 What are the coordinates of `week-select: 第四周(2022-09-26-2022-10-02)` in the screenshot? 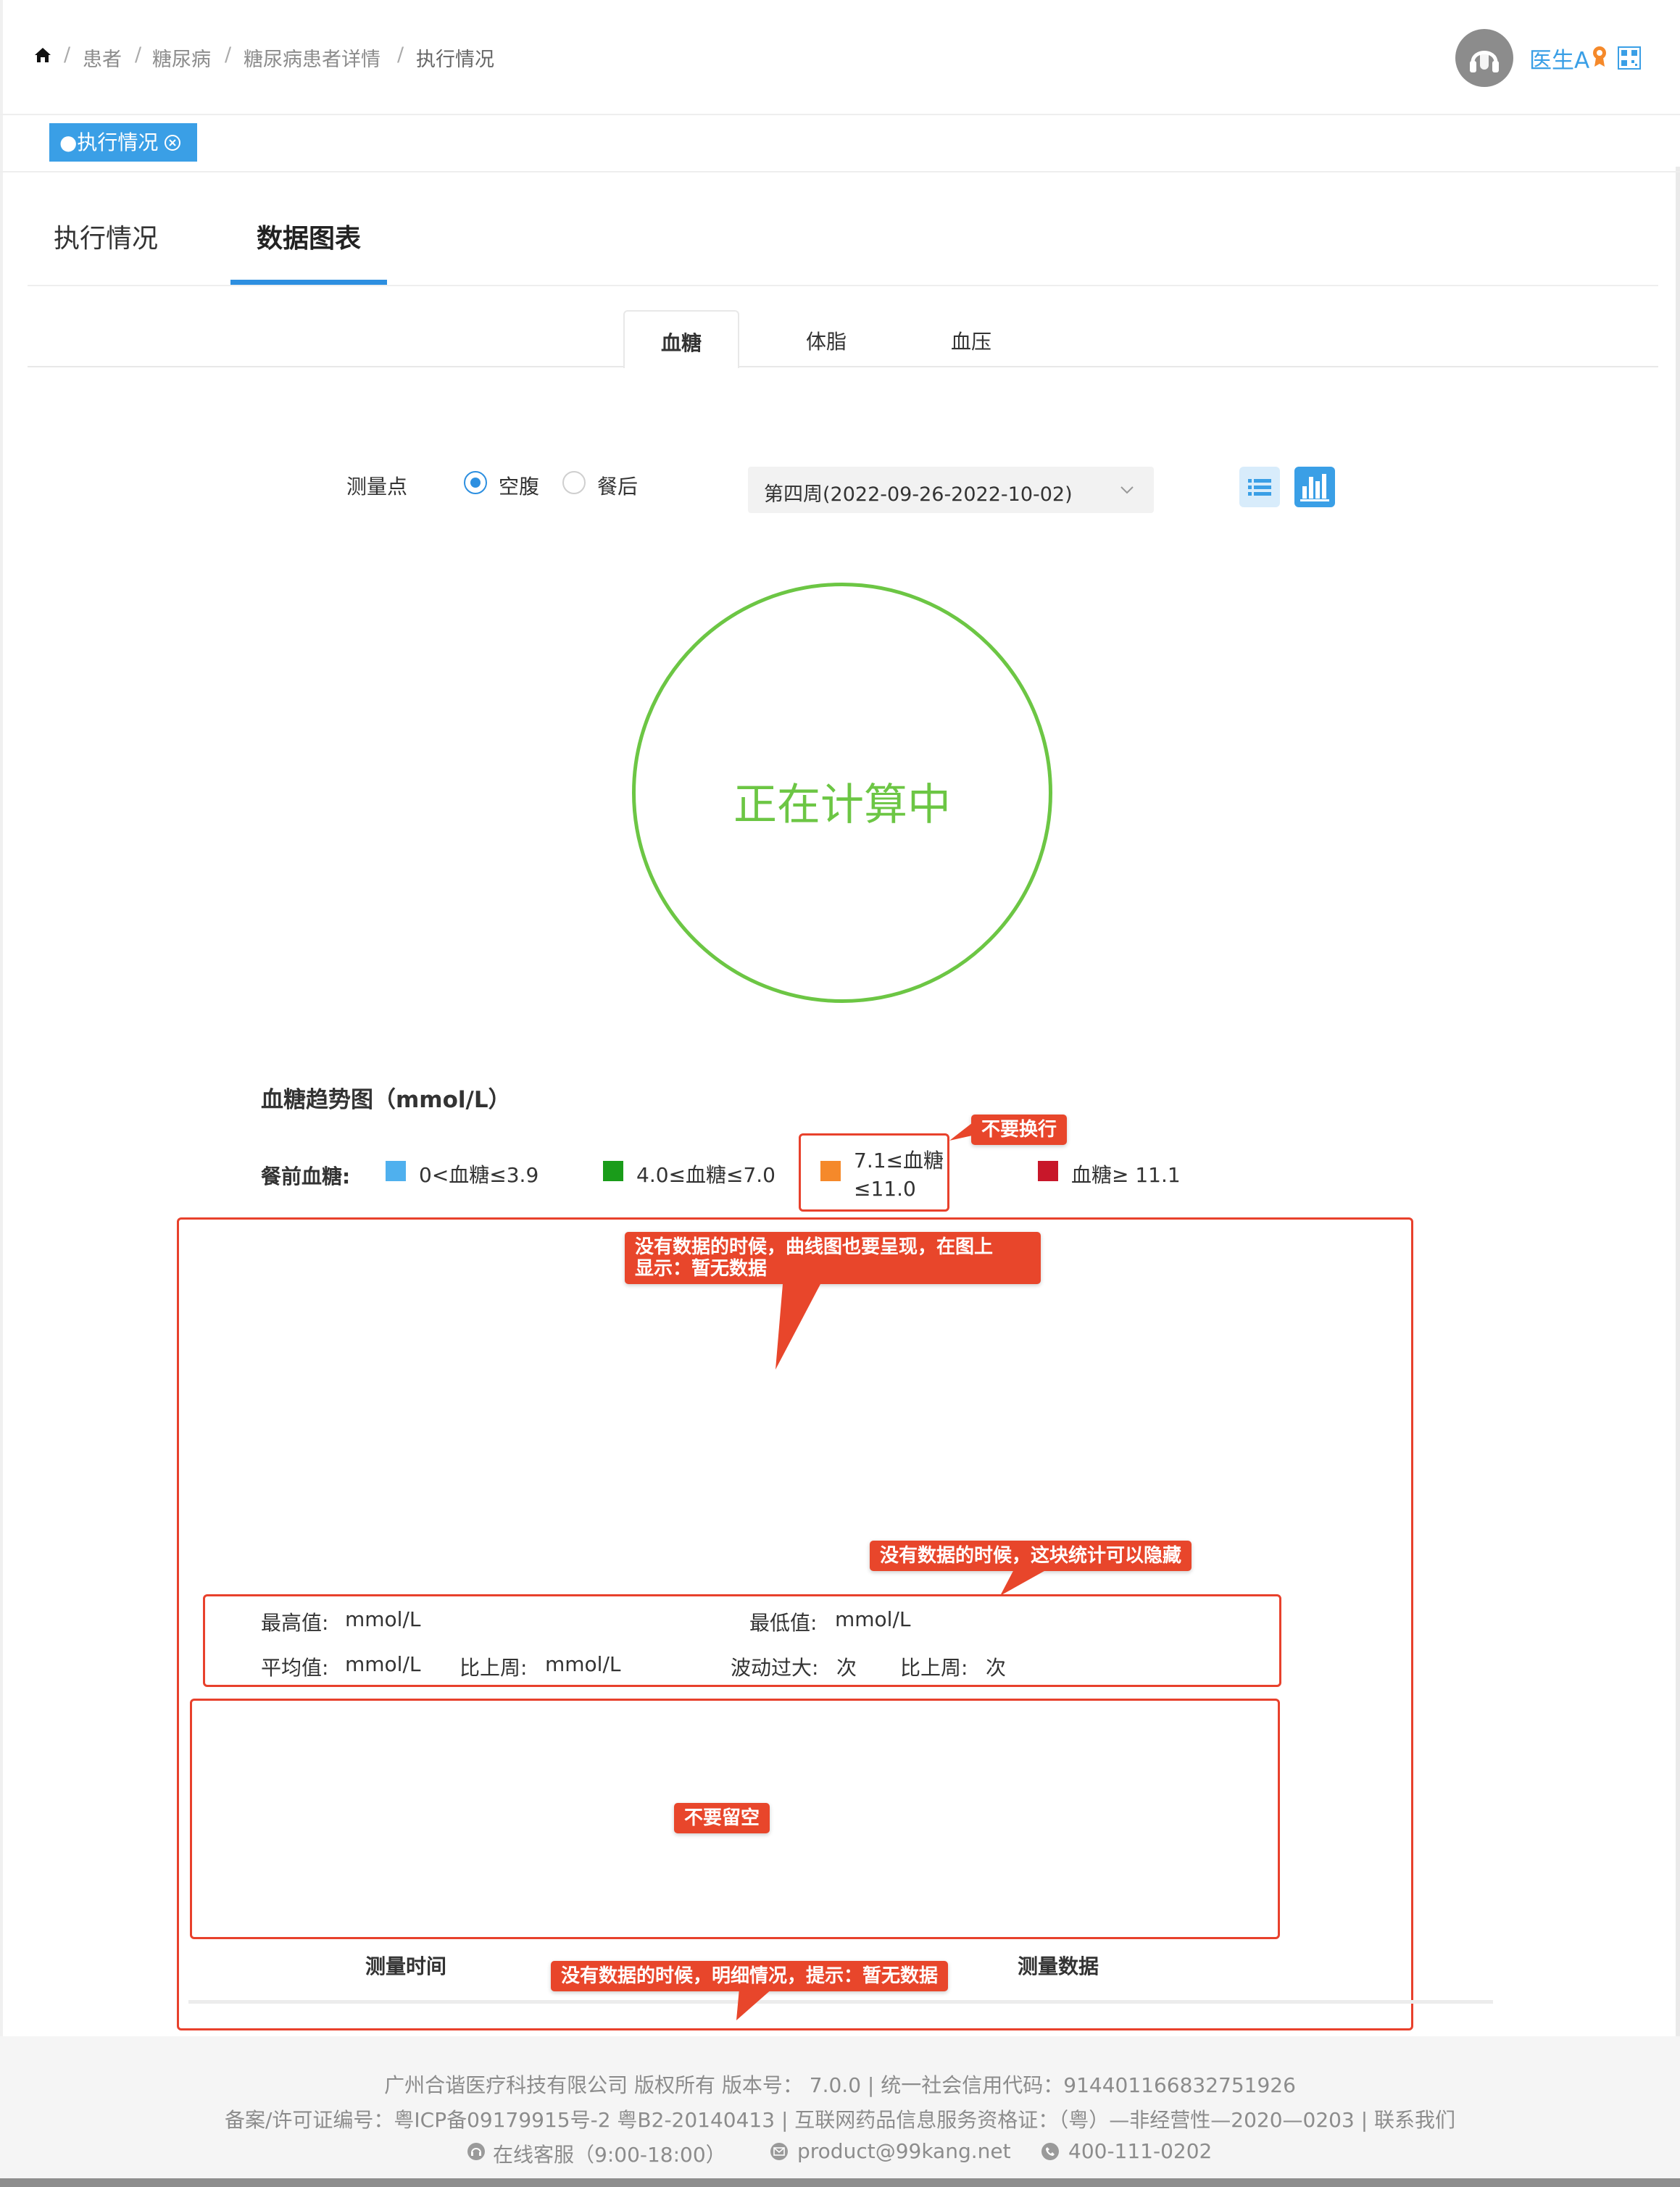 It's located at (951, 490).